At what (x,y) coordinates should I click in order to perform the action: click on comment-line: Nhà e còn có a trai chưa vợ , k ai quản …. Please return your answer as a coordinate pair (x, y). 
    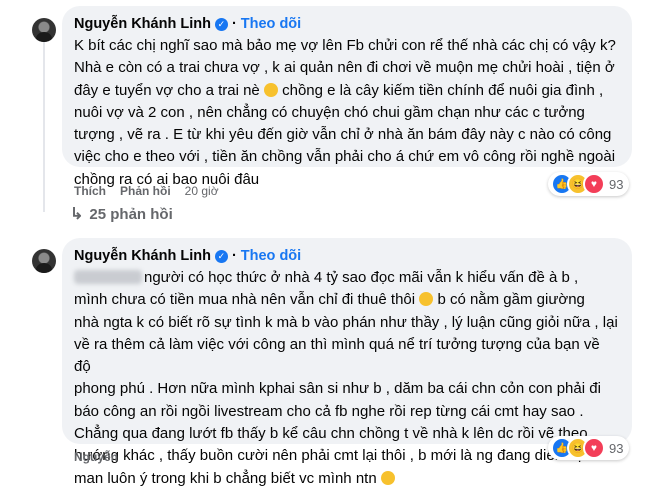
    Looking at the image, I should click on (344, 68).